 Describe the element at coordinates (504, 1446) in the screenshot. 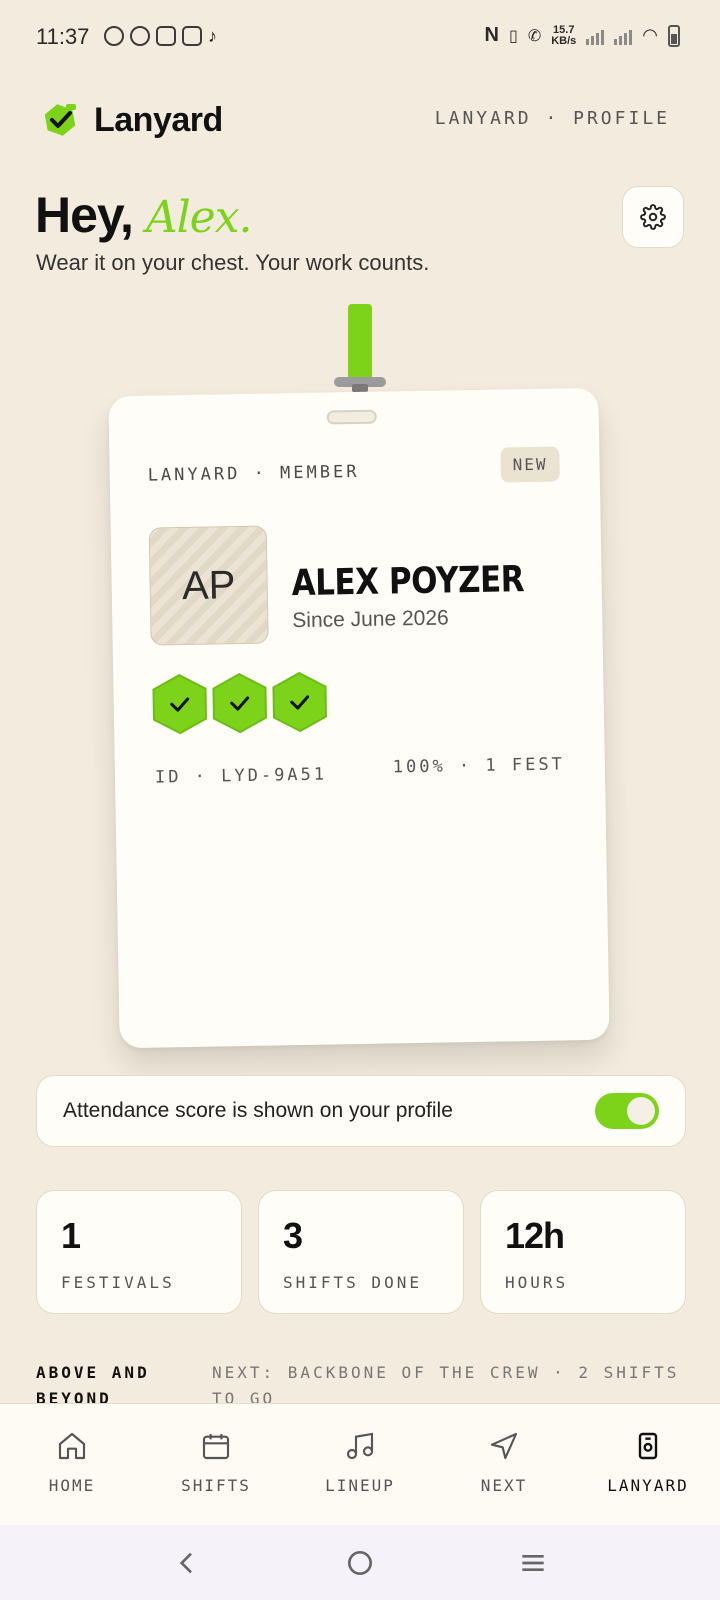

I see `navigation-arrow-icon` at that location.